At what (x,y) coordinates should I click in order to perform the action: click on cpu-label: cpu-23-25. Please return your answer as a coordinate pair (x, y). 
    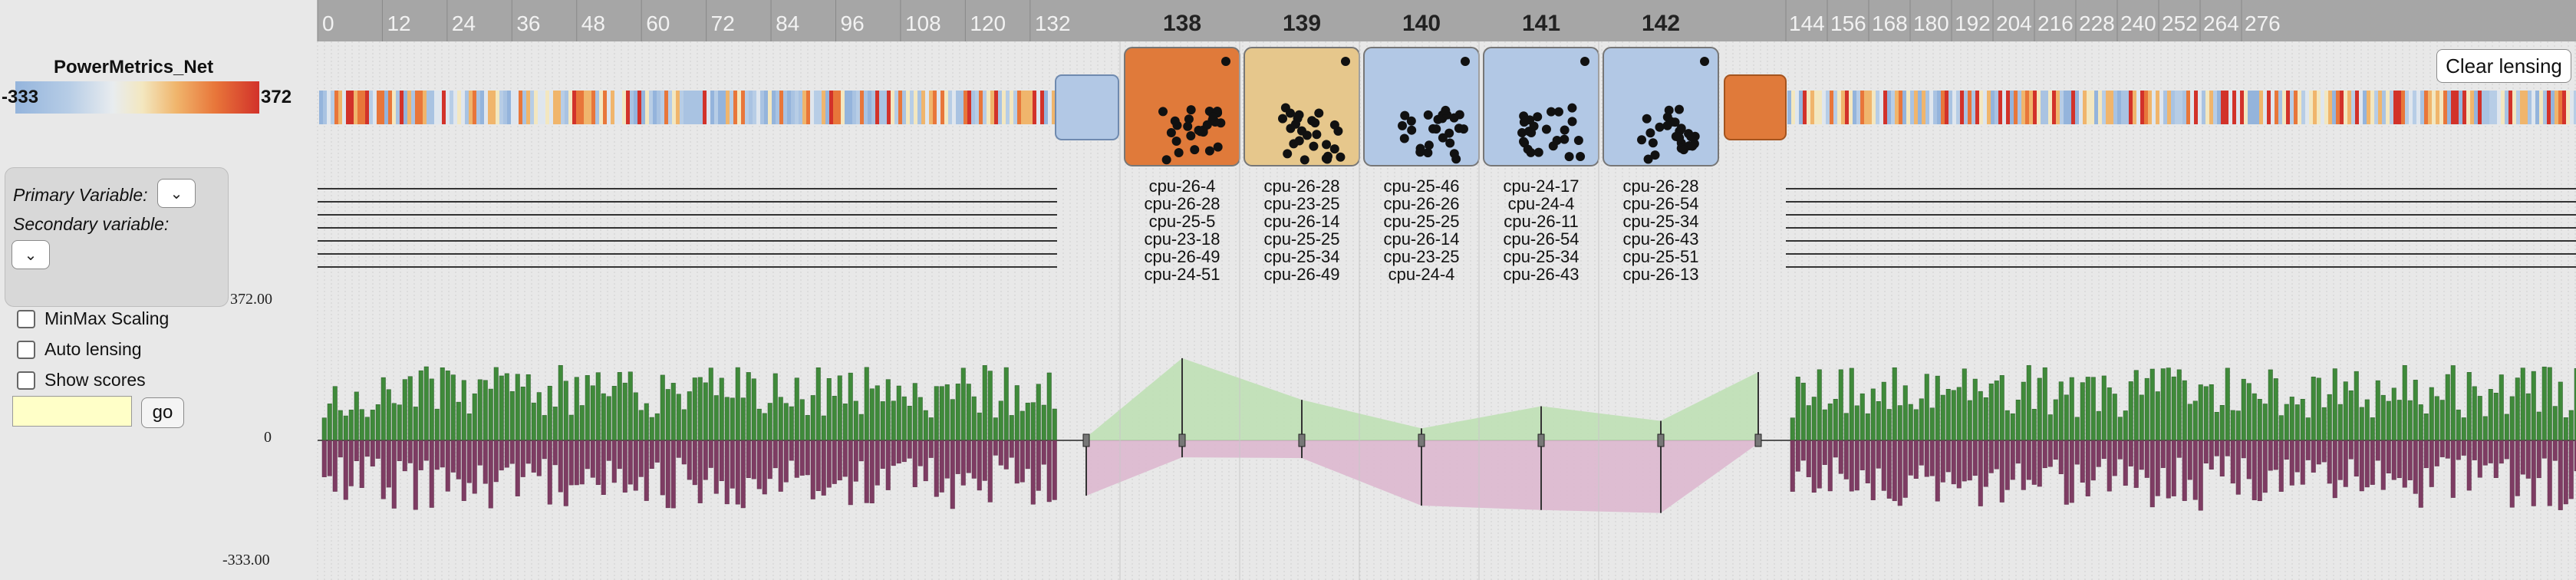
    Looking at the image, I should click on (1421, 256).